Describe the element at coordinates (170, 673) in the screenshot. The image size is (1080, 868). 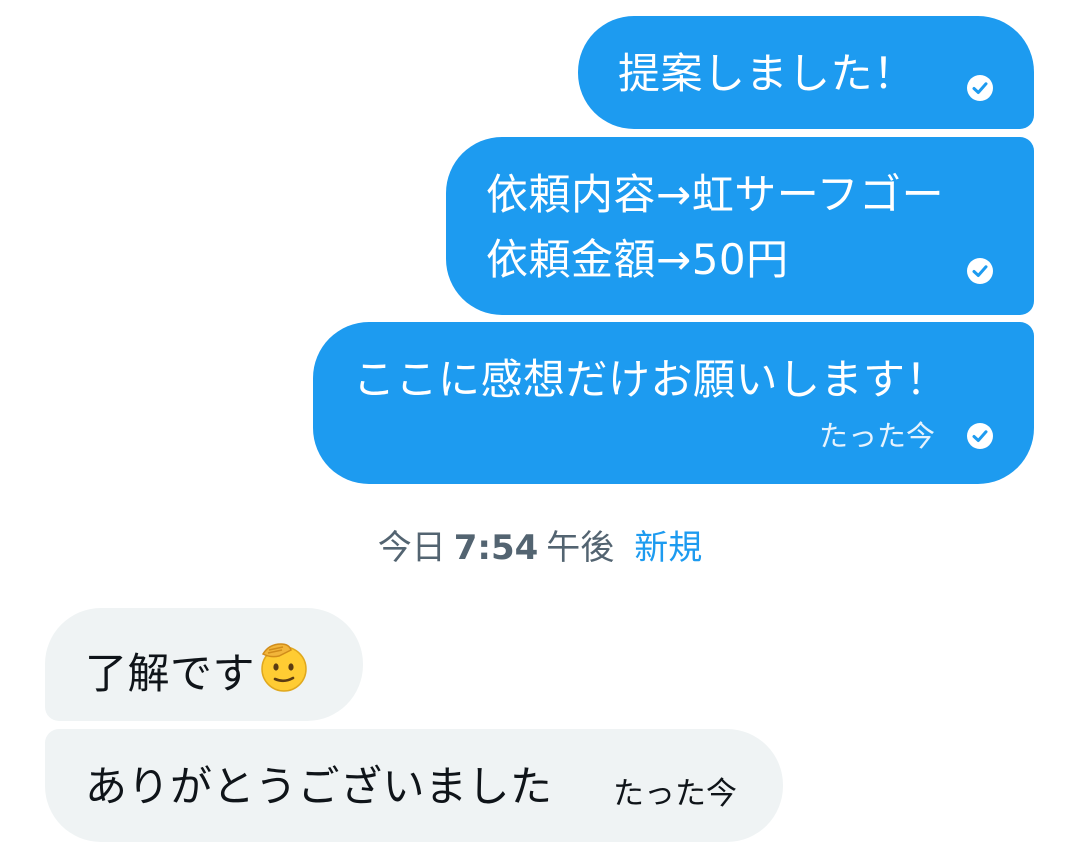
I see `message-text-content: 了解です` at that location.